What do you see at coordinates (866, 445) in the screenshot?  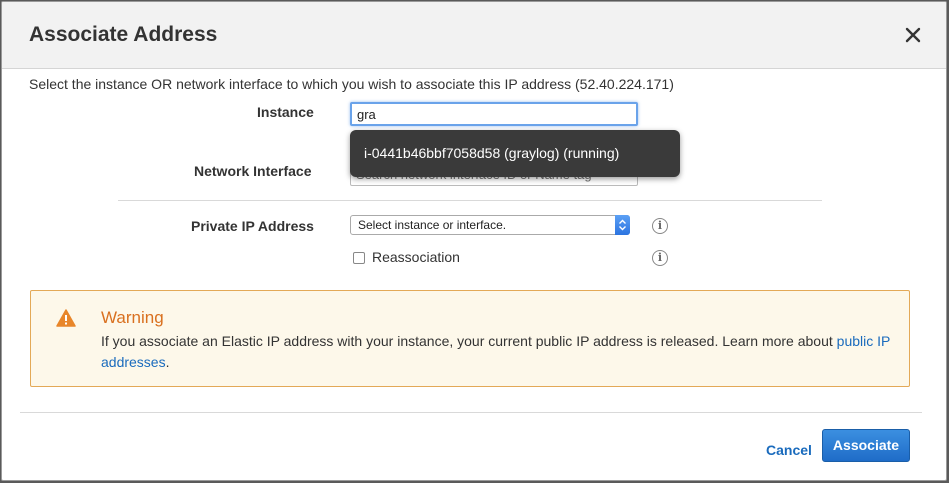 I see `associate-button: Associate` at bounding box center [866, 445].